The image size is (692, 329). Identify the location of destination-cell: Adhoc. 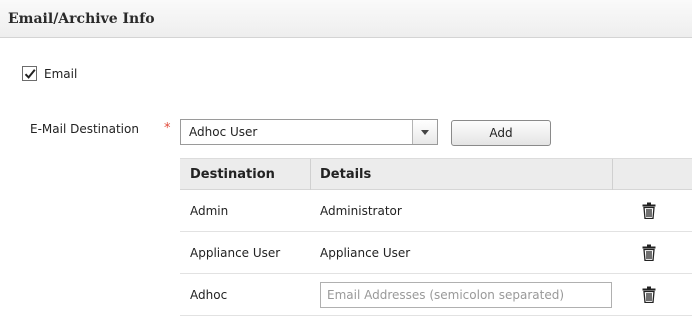
(209, 295).